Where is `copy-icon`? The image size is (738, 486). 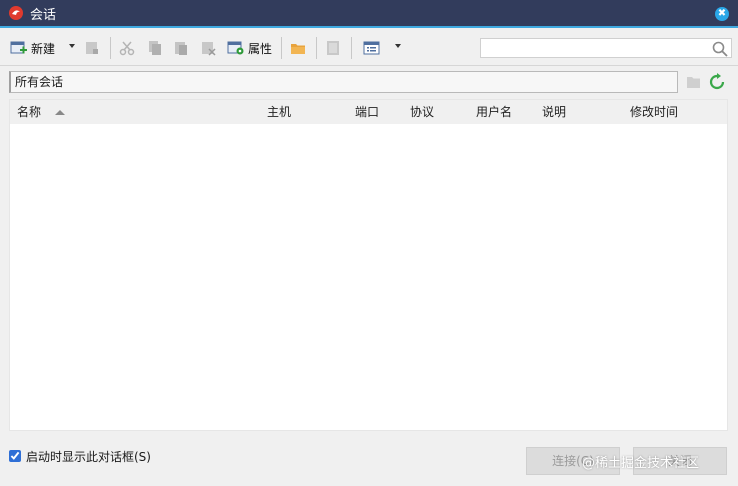
copy-icon is located at coordinates (155, 48).